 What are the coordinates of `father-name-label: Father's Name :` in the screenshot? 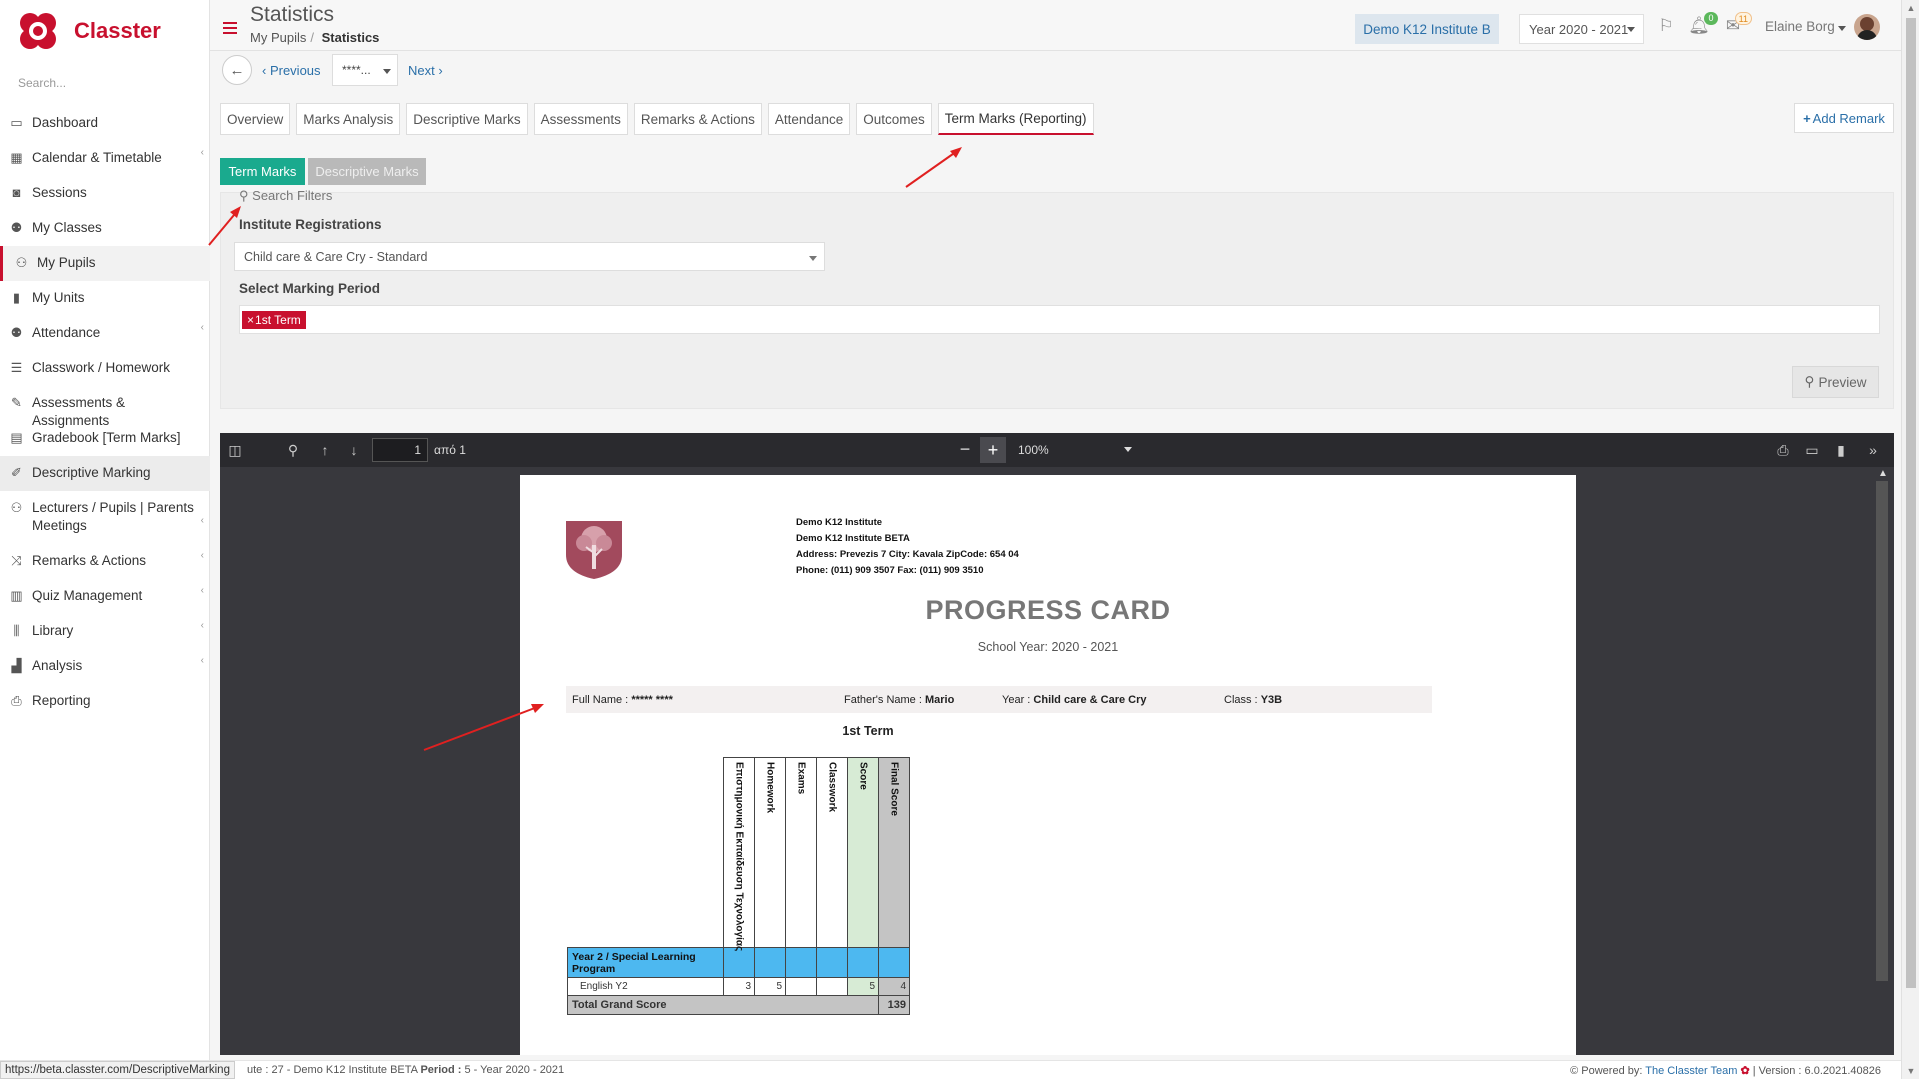 It's located at (883, 700).